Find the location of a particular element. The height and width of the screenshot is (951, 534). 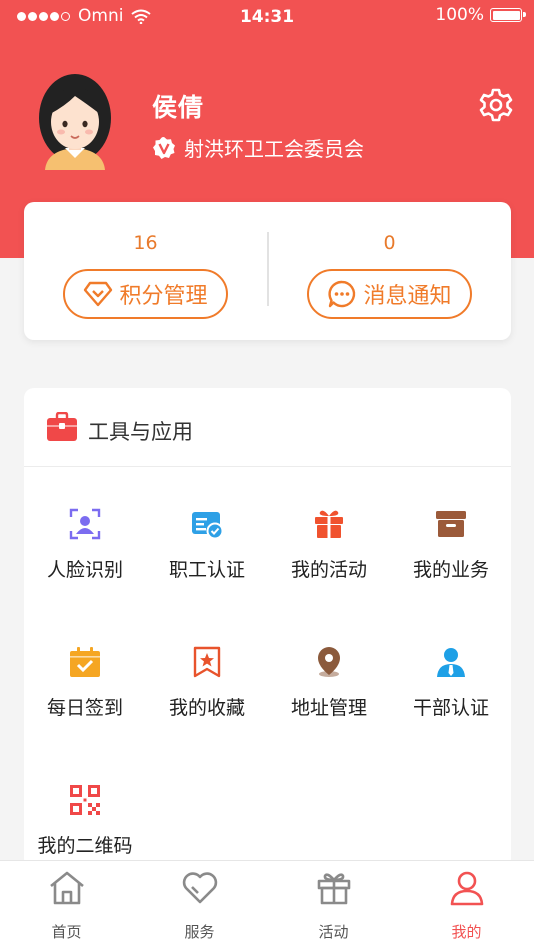

gift-icon is located at coordinates (329, 524).